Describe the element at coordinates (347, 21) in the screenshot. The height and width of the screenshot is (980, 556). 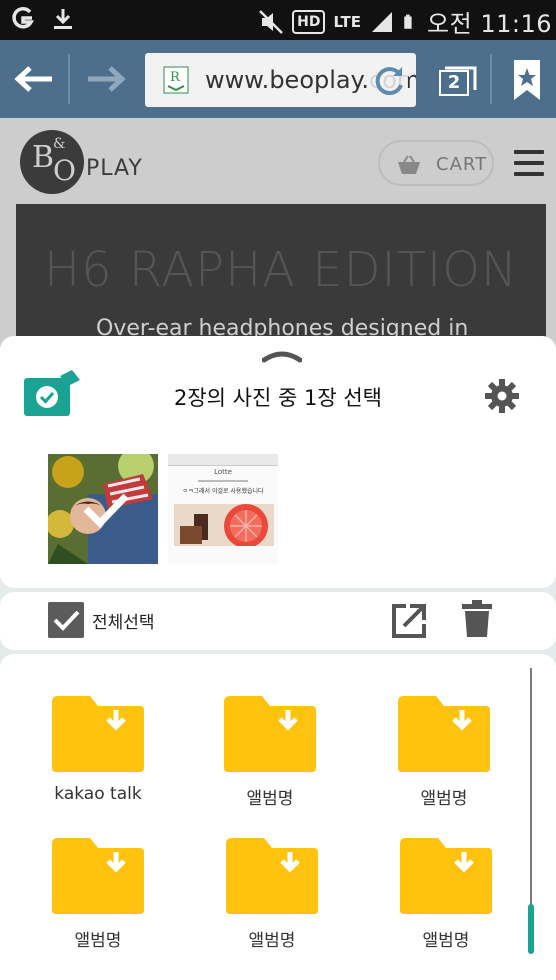
I see `lte-indicator: LTE` at that location.